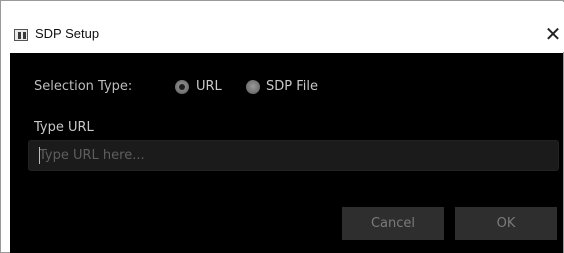 Image resolution: width=564 pixels, height=253 pixels. What do you see at coordinates (553, 34) in the screenshot?
I see `close-icon: ✕` at bounding box center [553, 34].